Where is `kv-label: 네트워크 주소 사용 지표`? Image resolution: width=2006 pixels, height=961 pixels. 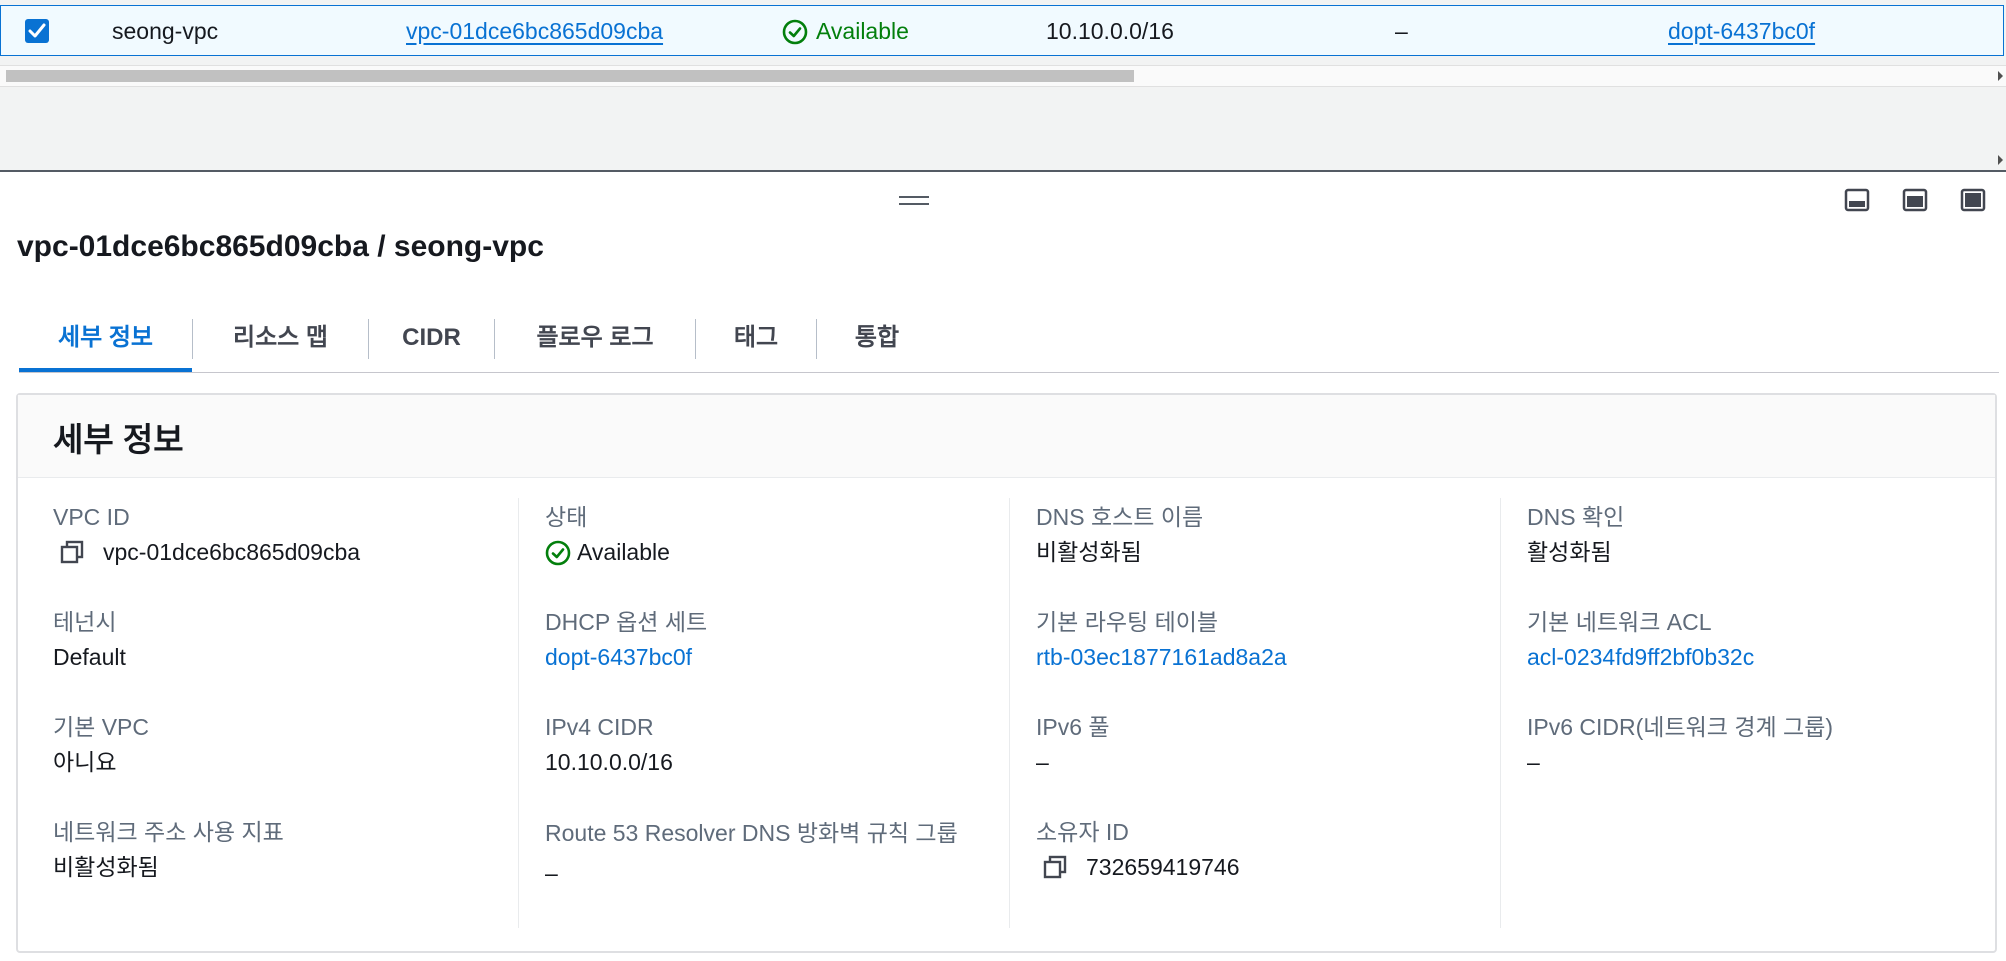 kv-label: 네트워크 주소 사용 지표 is located at coordinates (168, 832).